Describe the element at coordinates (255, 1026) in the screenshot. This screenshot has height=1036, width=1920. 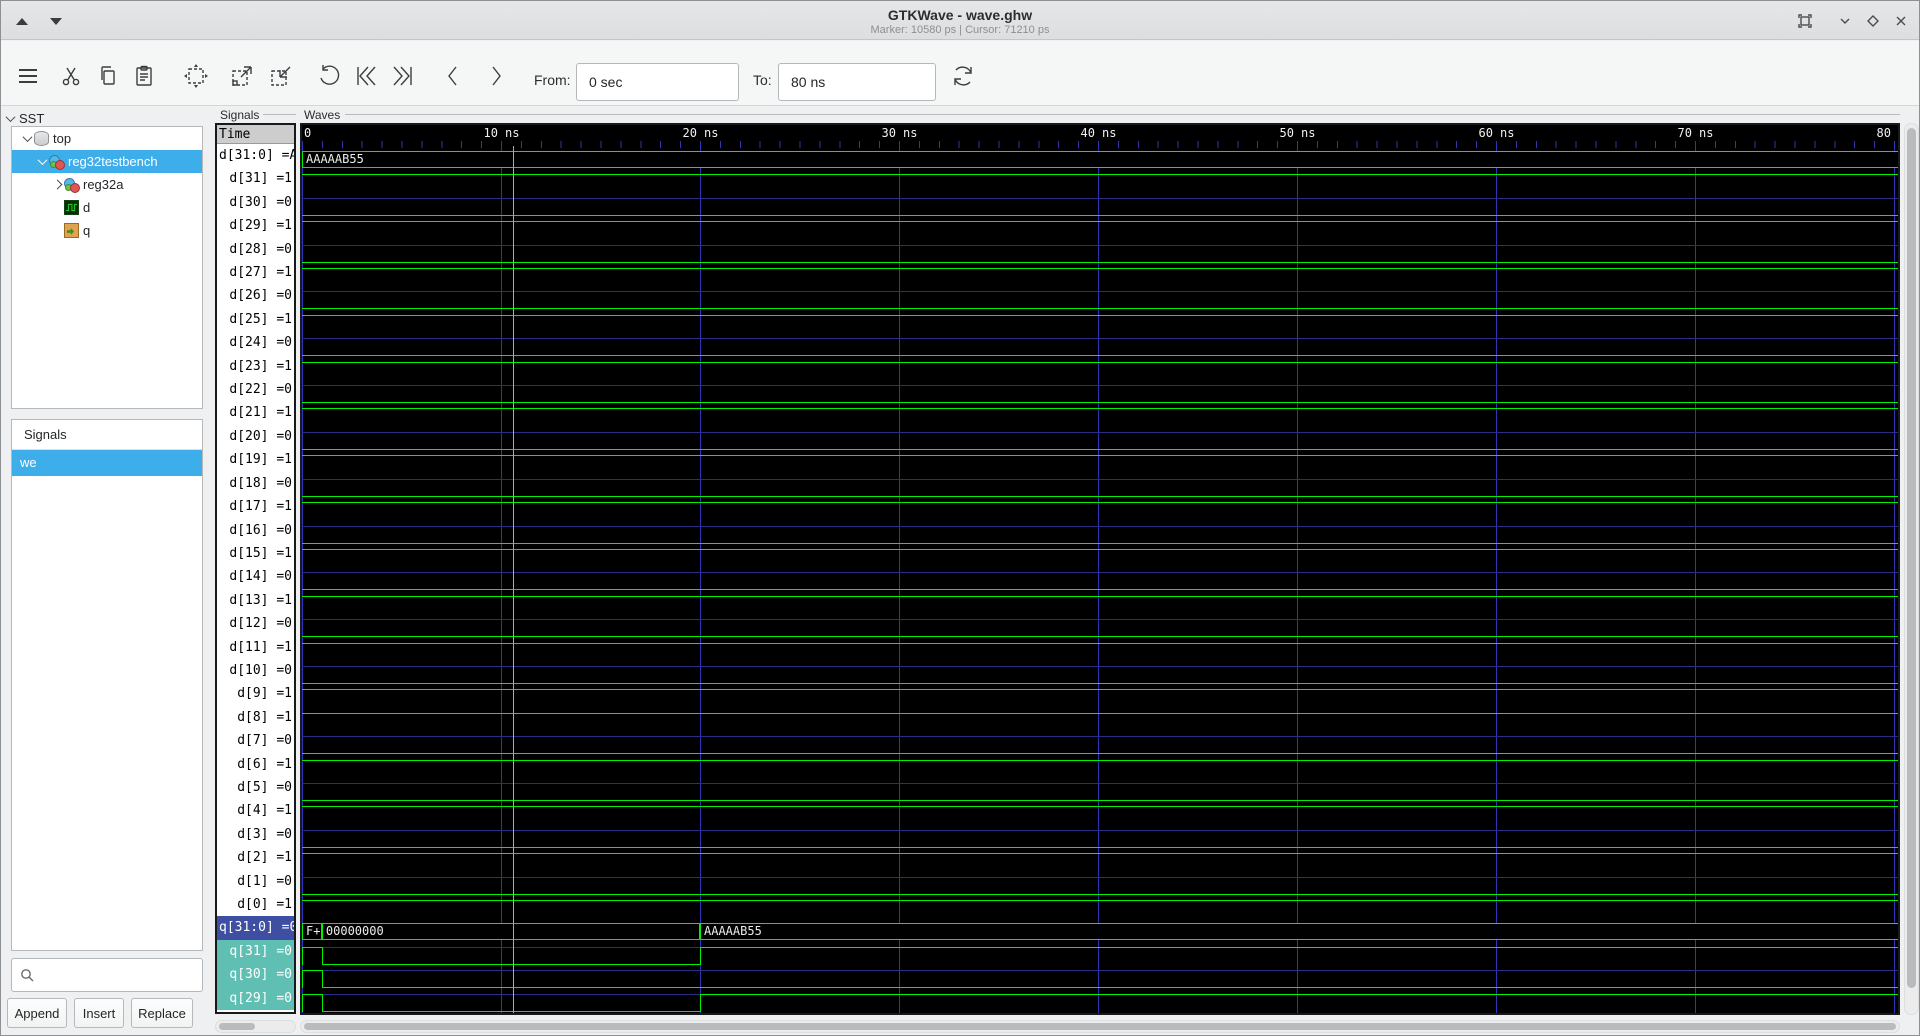
I see `names-horizontal-scrollbar` at that location.